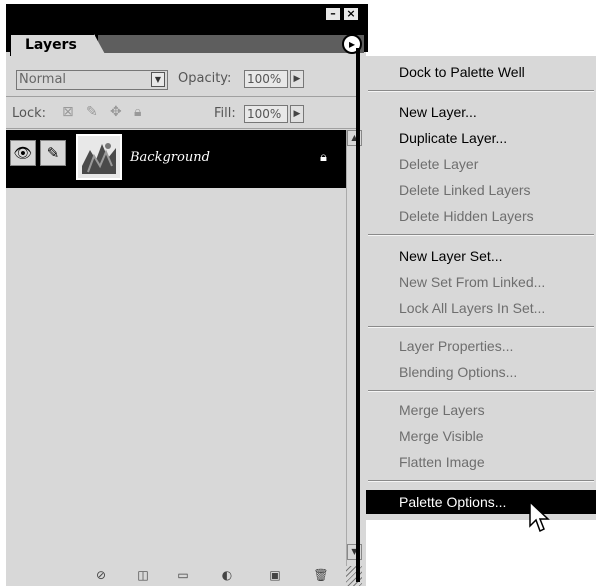 The image size is (596, 587). I want to click on menu-item-merge-layers: Merge Layers, so click(481, 410).